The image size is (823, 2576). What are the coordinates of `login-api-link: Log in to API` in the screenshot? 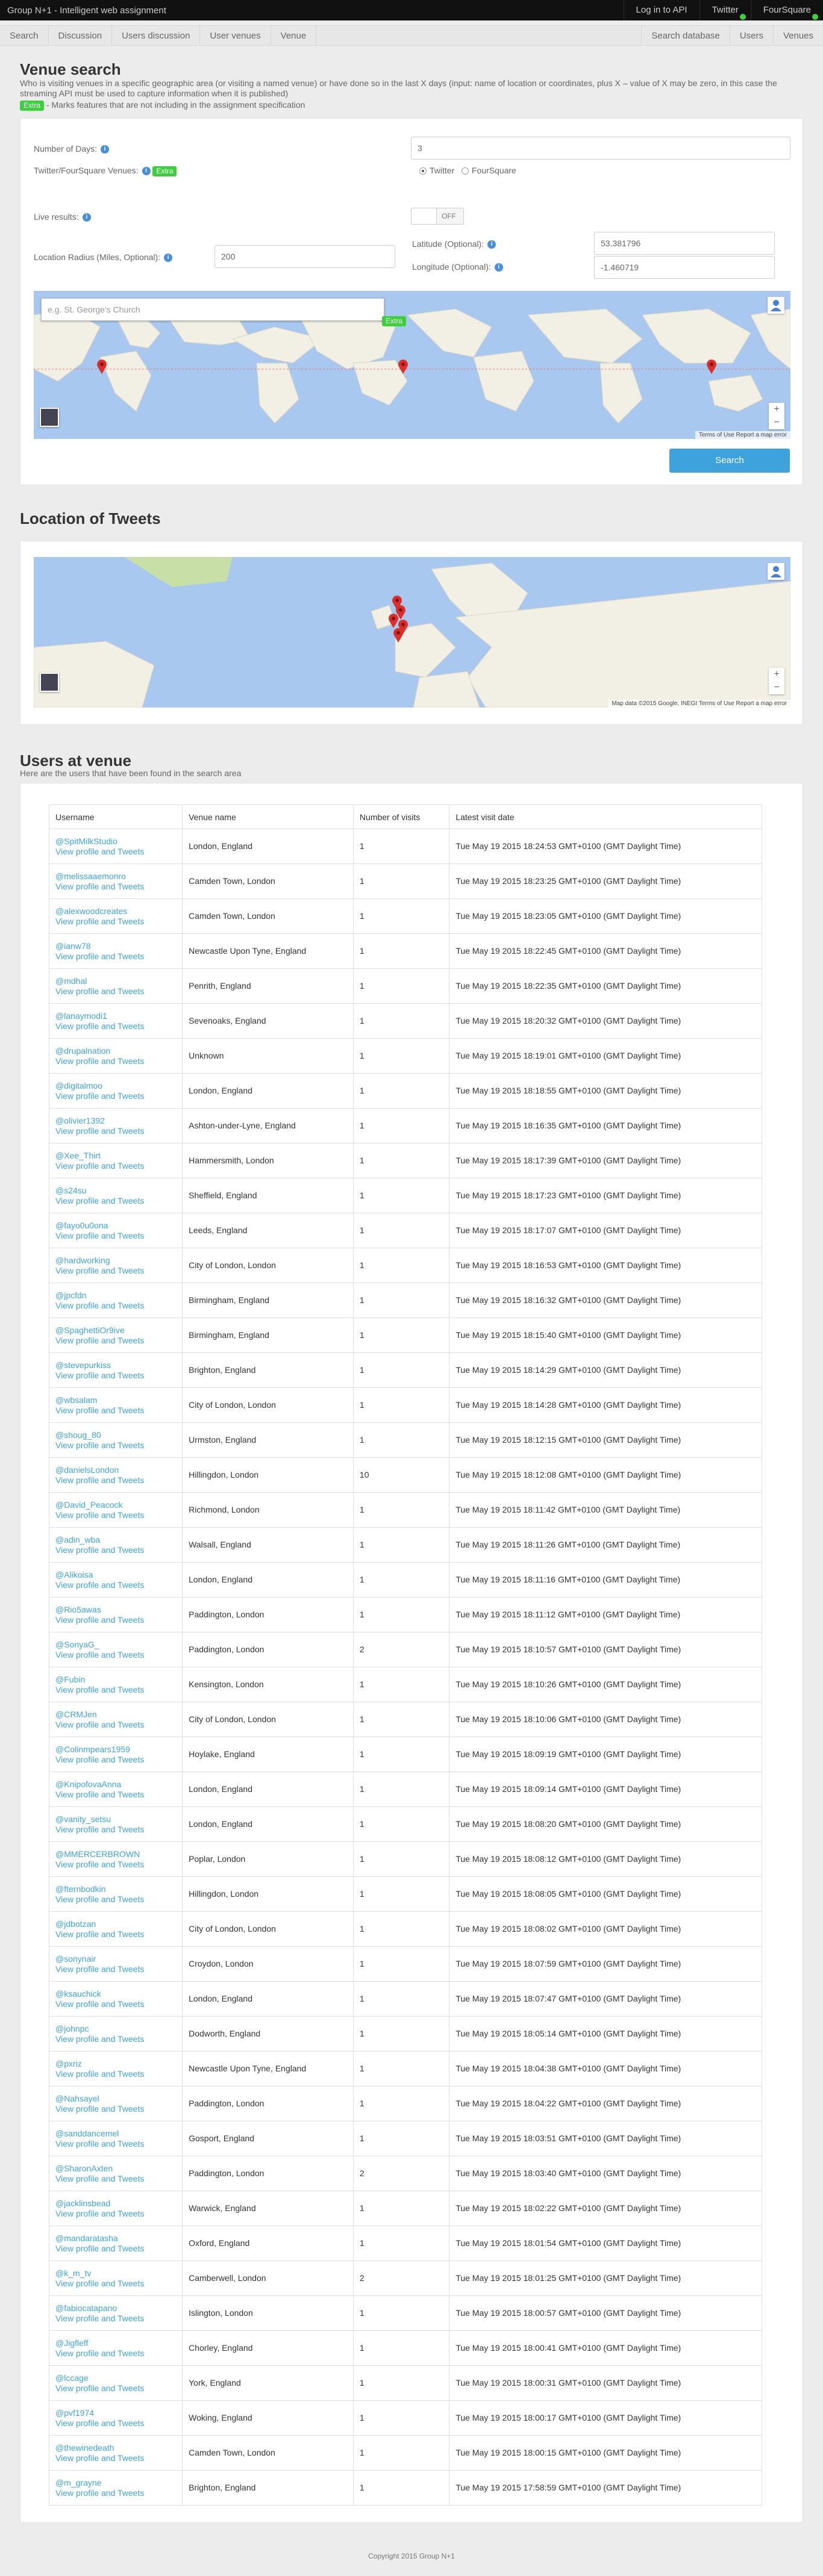 It's located at (661, 10).